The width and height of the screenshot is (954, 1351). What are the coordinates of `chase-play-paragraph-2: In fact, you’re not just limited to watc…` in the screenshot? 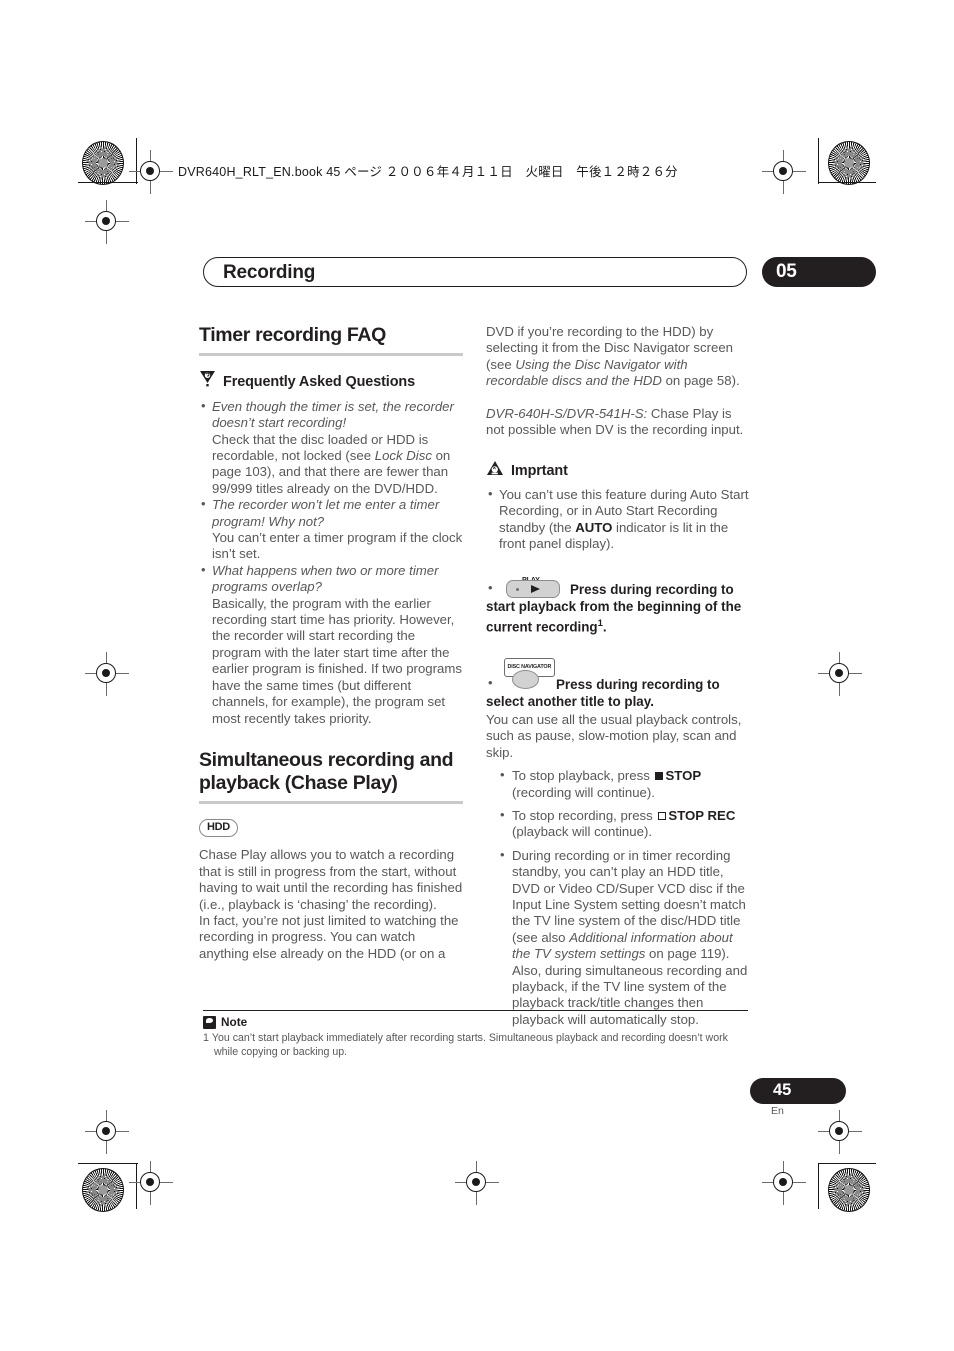 It's located at (329, 936).